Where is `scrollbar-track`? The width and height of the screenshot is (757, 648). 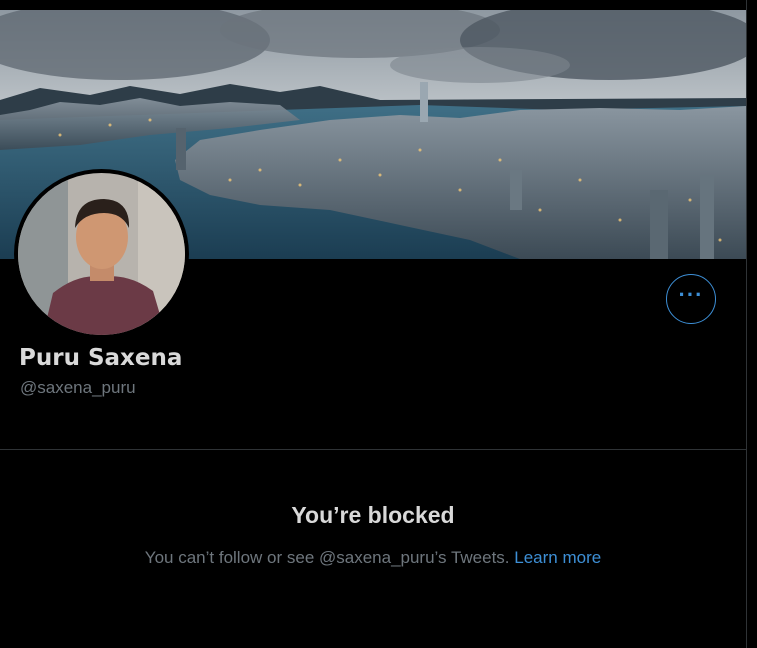 scrollbar-track is located at coordinates (751, 324).